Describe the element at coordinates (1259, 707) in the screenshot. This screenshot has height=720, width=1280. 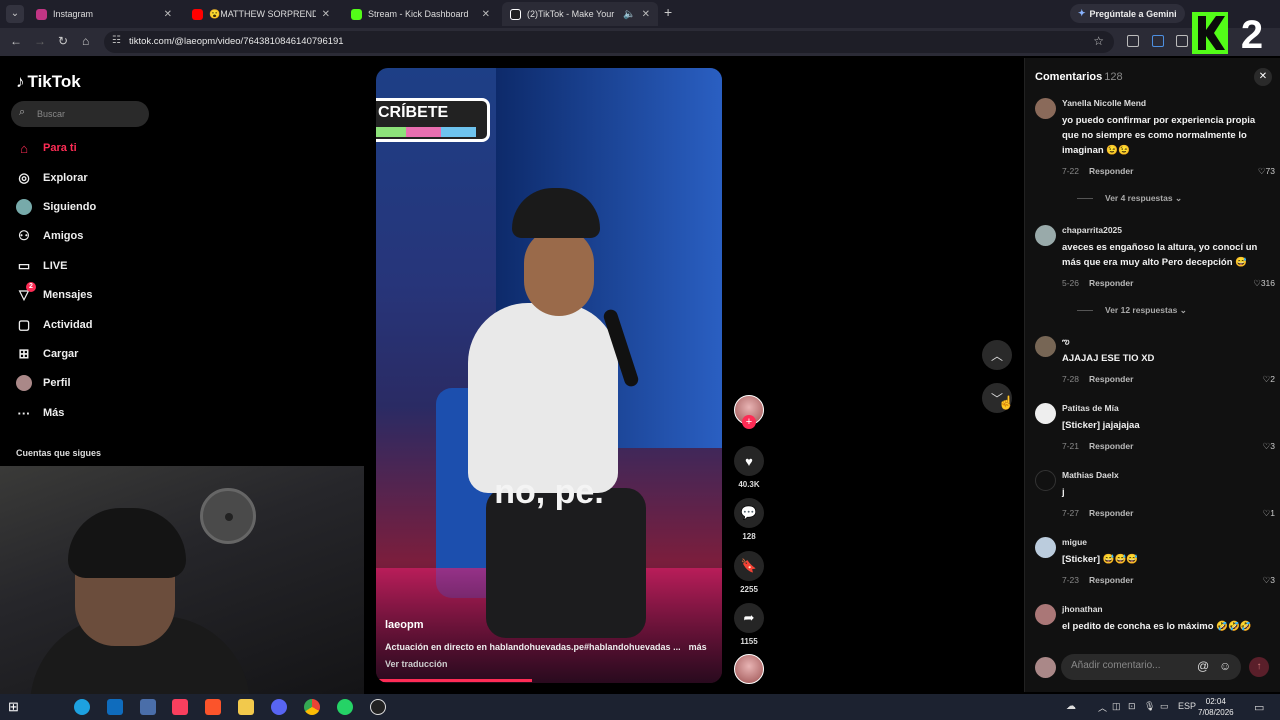
I see `notifications-icon: ▭` at that location.